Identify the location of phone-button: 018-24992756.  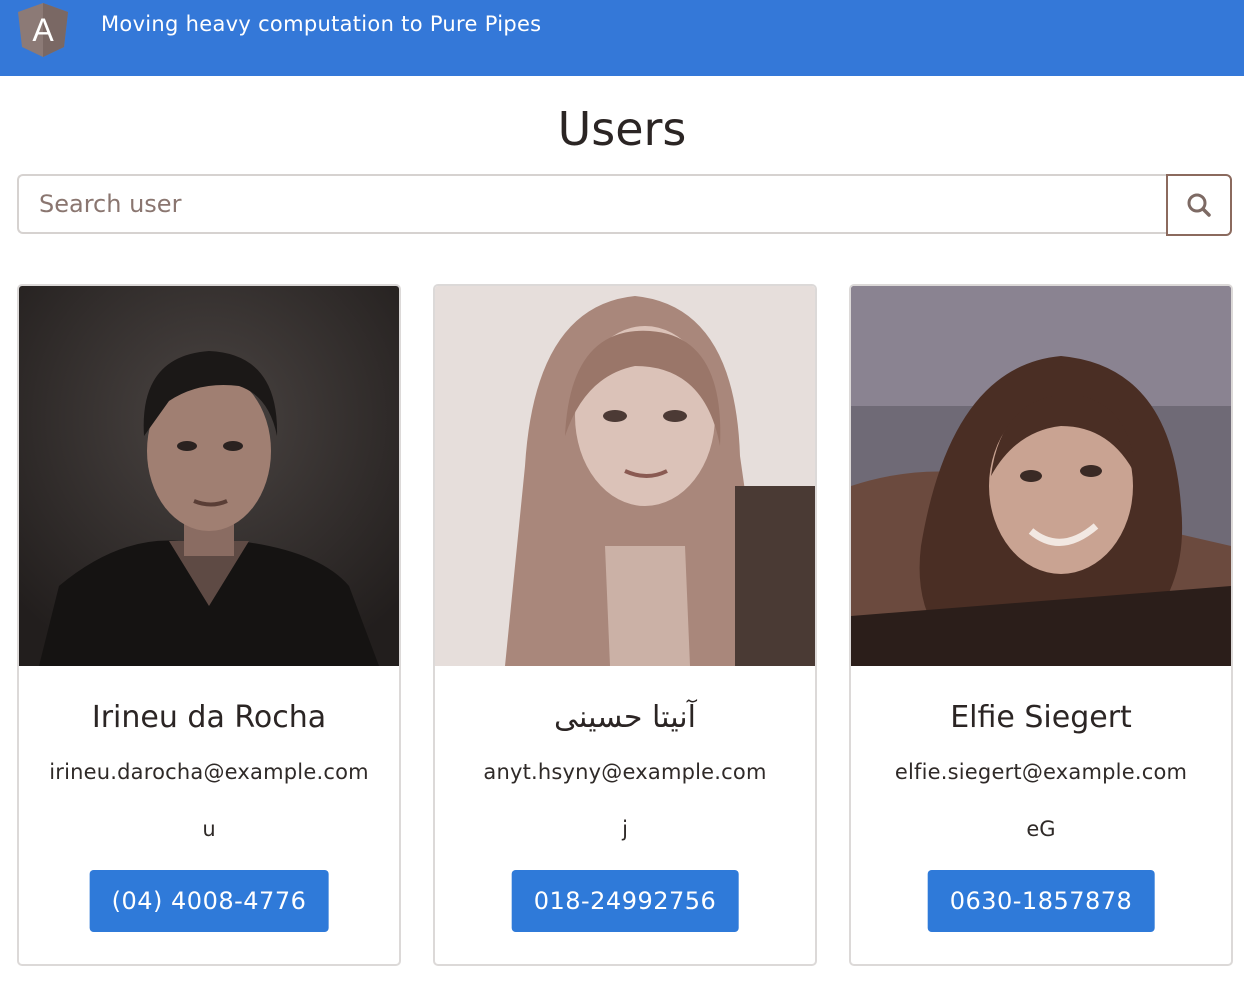
(625, 901).